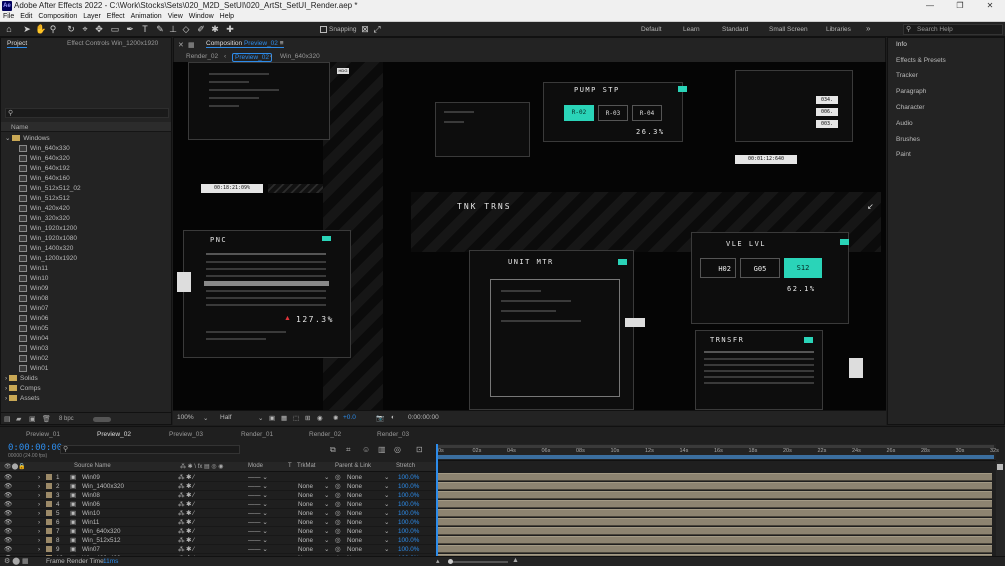 Image resolution: width=1005 pixels, height=566 pixels. What do you see at coordinates (478, 561) in the screenshot?
I see `timeline-zoom-slider` at bounding box center [478, 561].